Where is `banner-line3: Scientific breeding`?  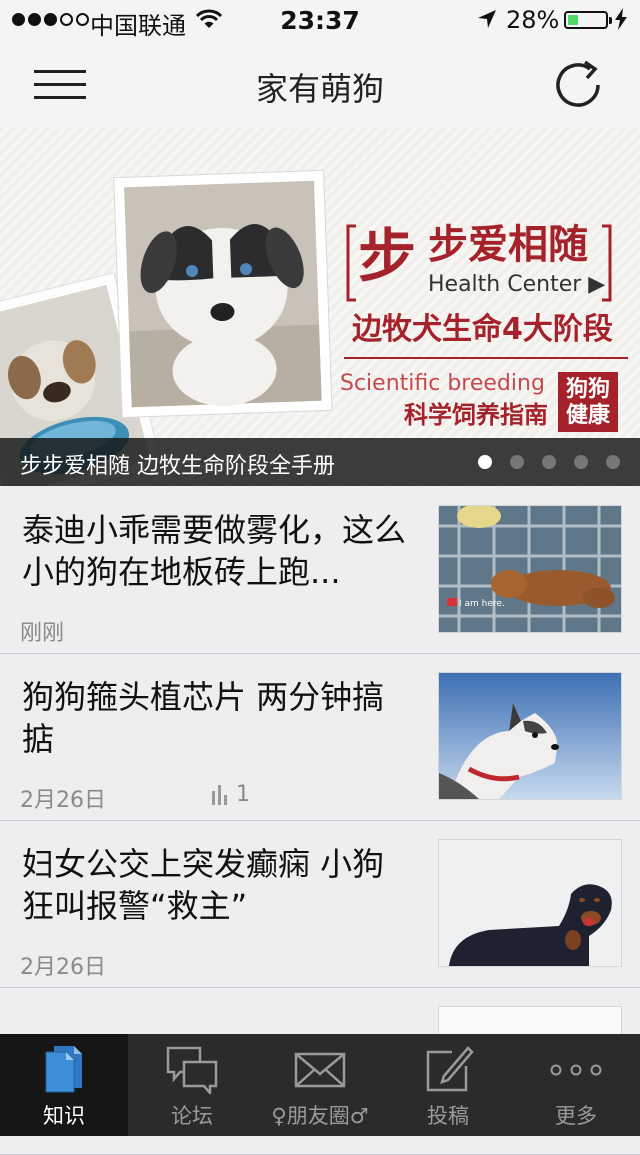
banner-line3: Scientific breeding is located at coordinates (442, 383).